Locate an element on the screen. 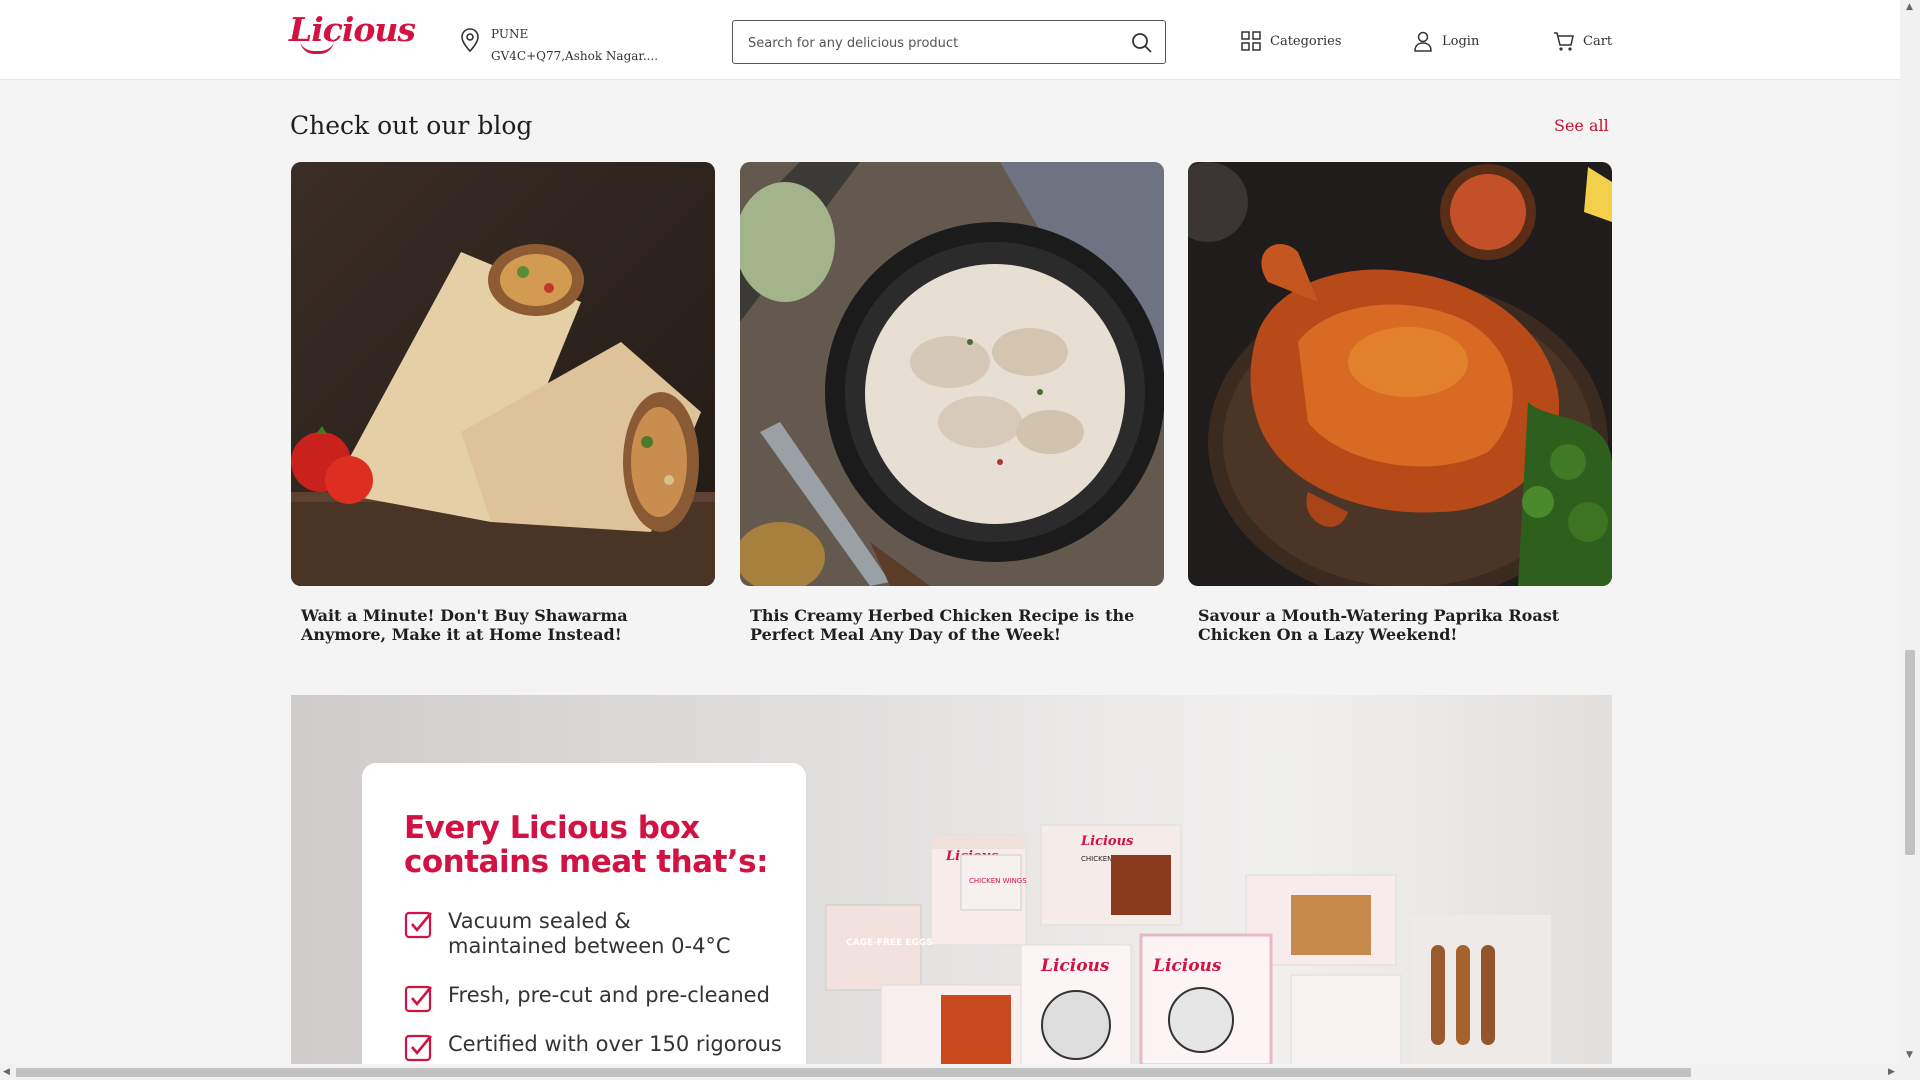 This screenshot has width=1920, height=1080. box-label: CAGE-FREE EGGS is located at coordinates (889, 943).